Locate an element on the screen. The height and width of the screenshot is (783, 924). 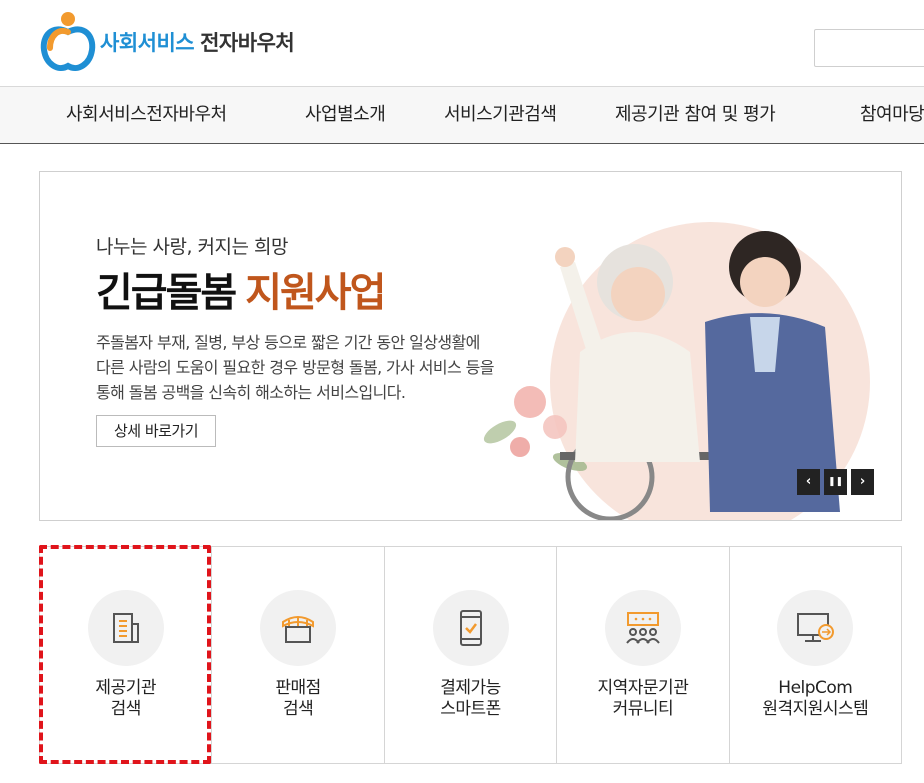
nav-item-business: 사업별소개 is located at coordinates (345, 115).